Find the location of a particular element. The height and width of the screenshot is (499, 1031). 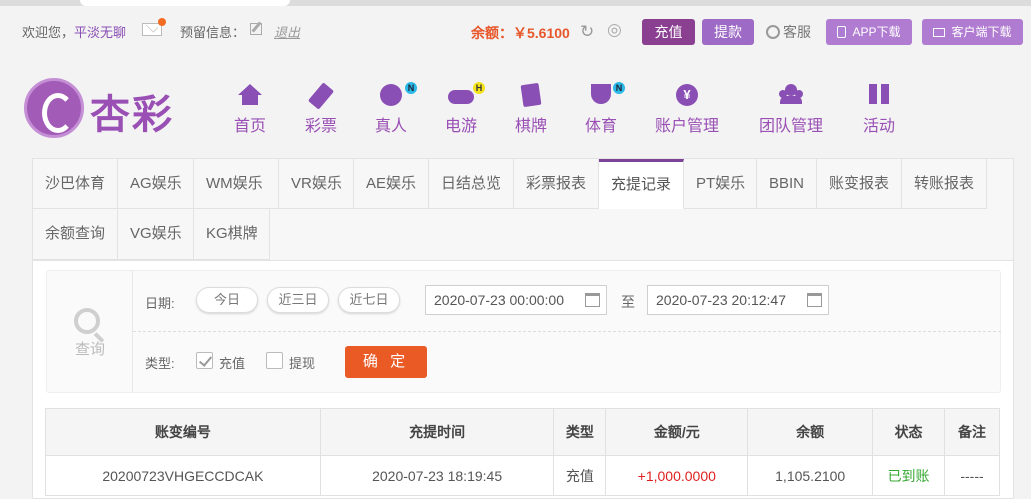

nav-activity: 活动 is located at coordinates (879, 110).